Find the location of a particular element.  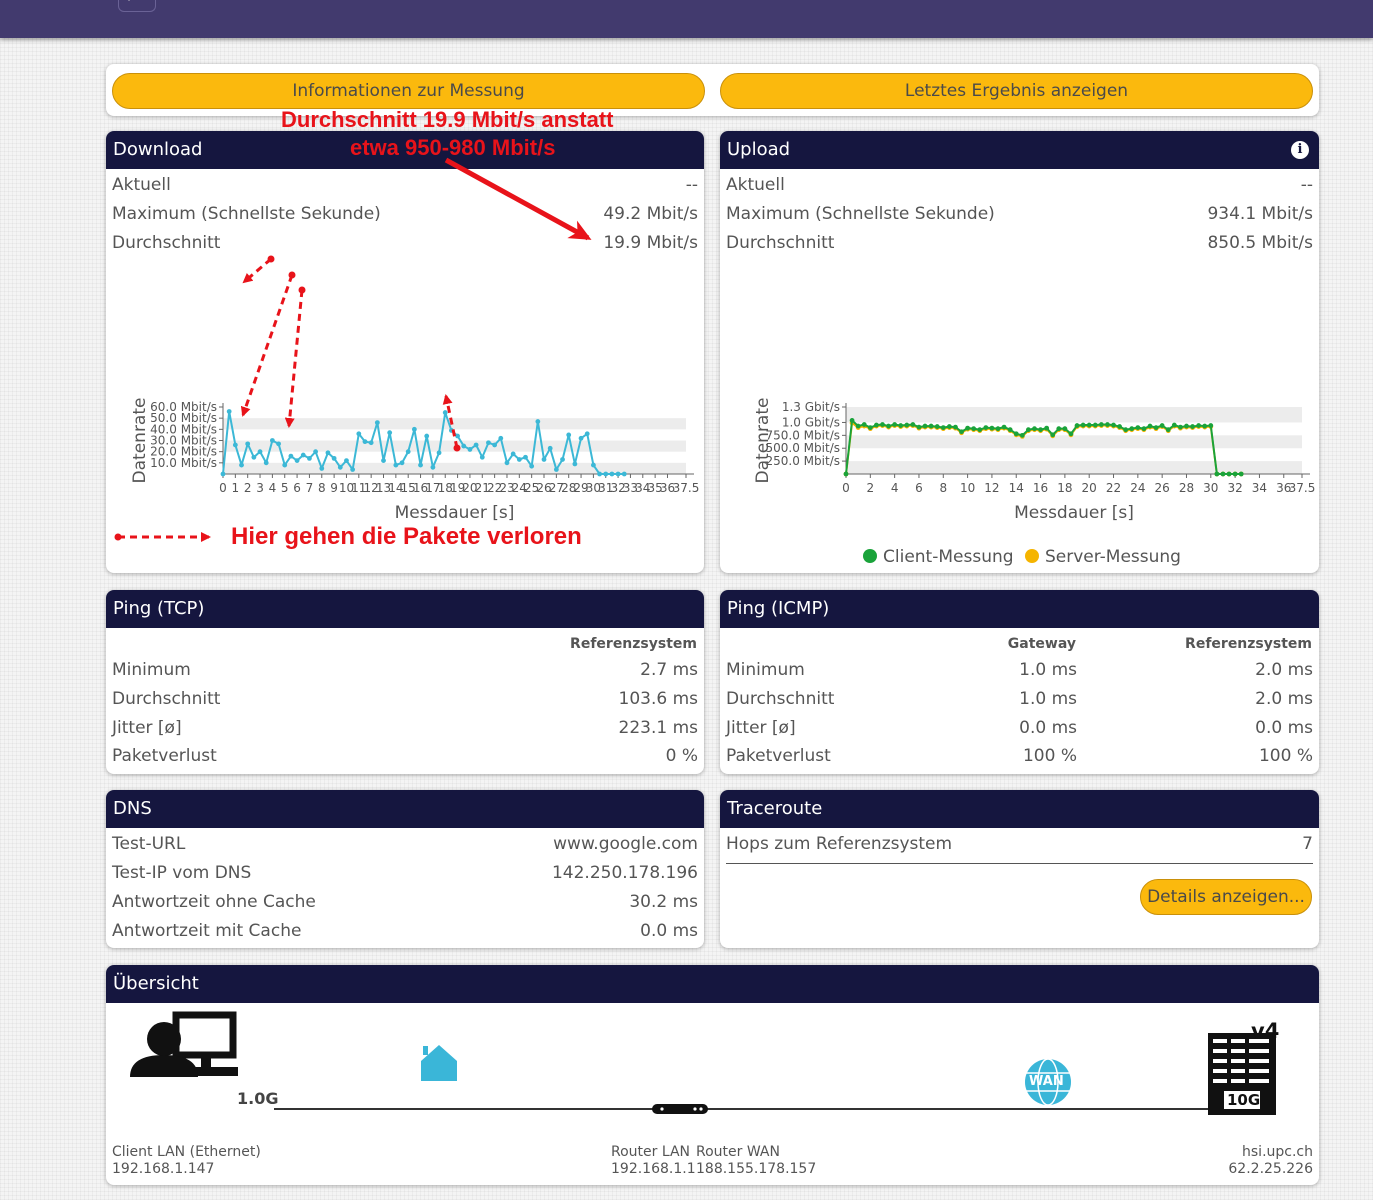

client-info: Client LAN (Ethernet) 192.168.1.147 is located at coordinates (186, 1161).